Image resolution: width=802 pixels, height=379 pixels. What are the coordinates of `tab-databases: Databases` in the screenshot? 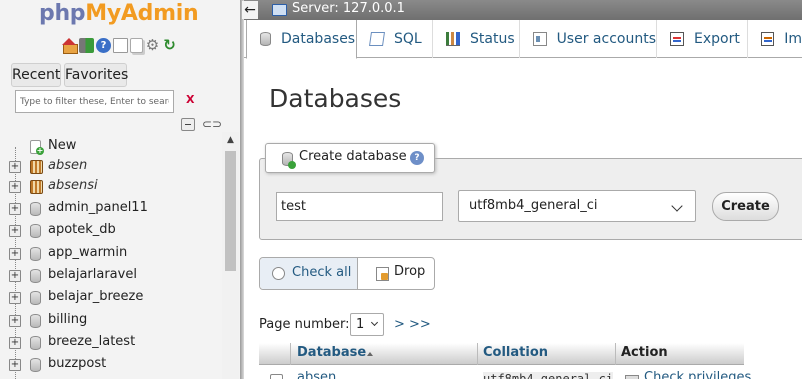 It's located at (301, 39).